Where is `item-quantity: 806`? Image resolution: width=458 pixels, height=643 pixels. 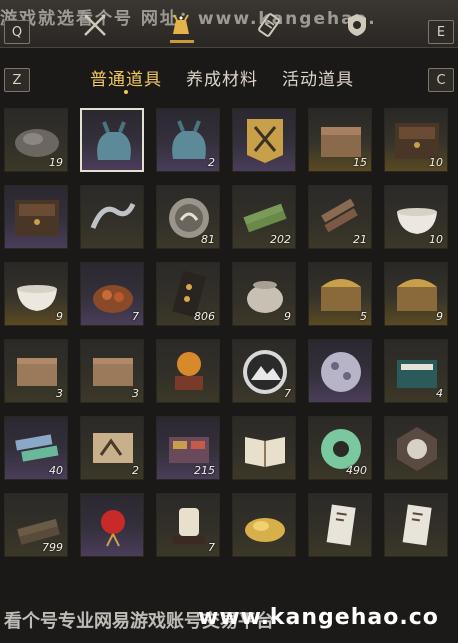
item-quantity: 806 is located at coordinates (204, 316).